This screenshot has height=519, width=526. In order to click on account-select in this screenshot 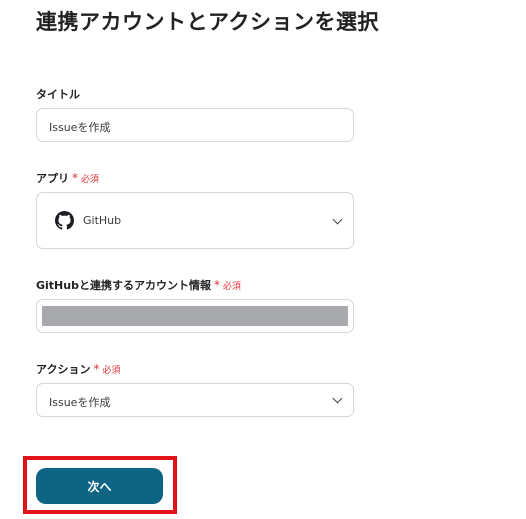, I will do `click(195, 316)`.